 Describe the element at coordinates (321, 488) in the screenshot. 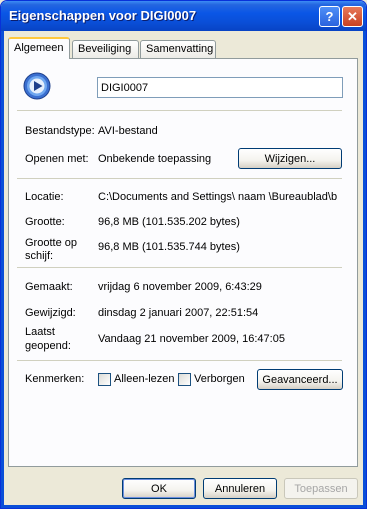

I see `apply-button: Toepassen` at that location.